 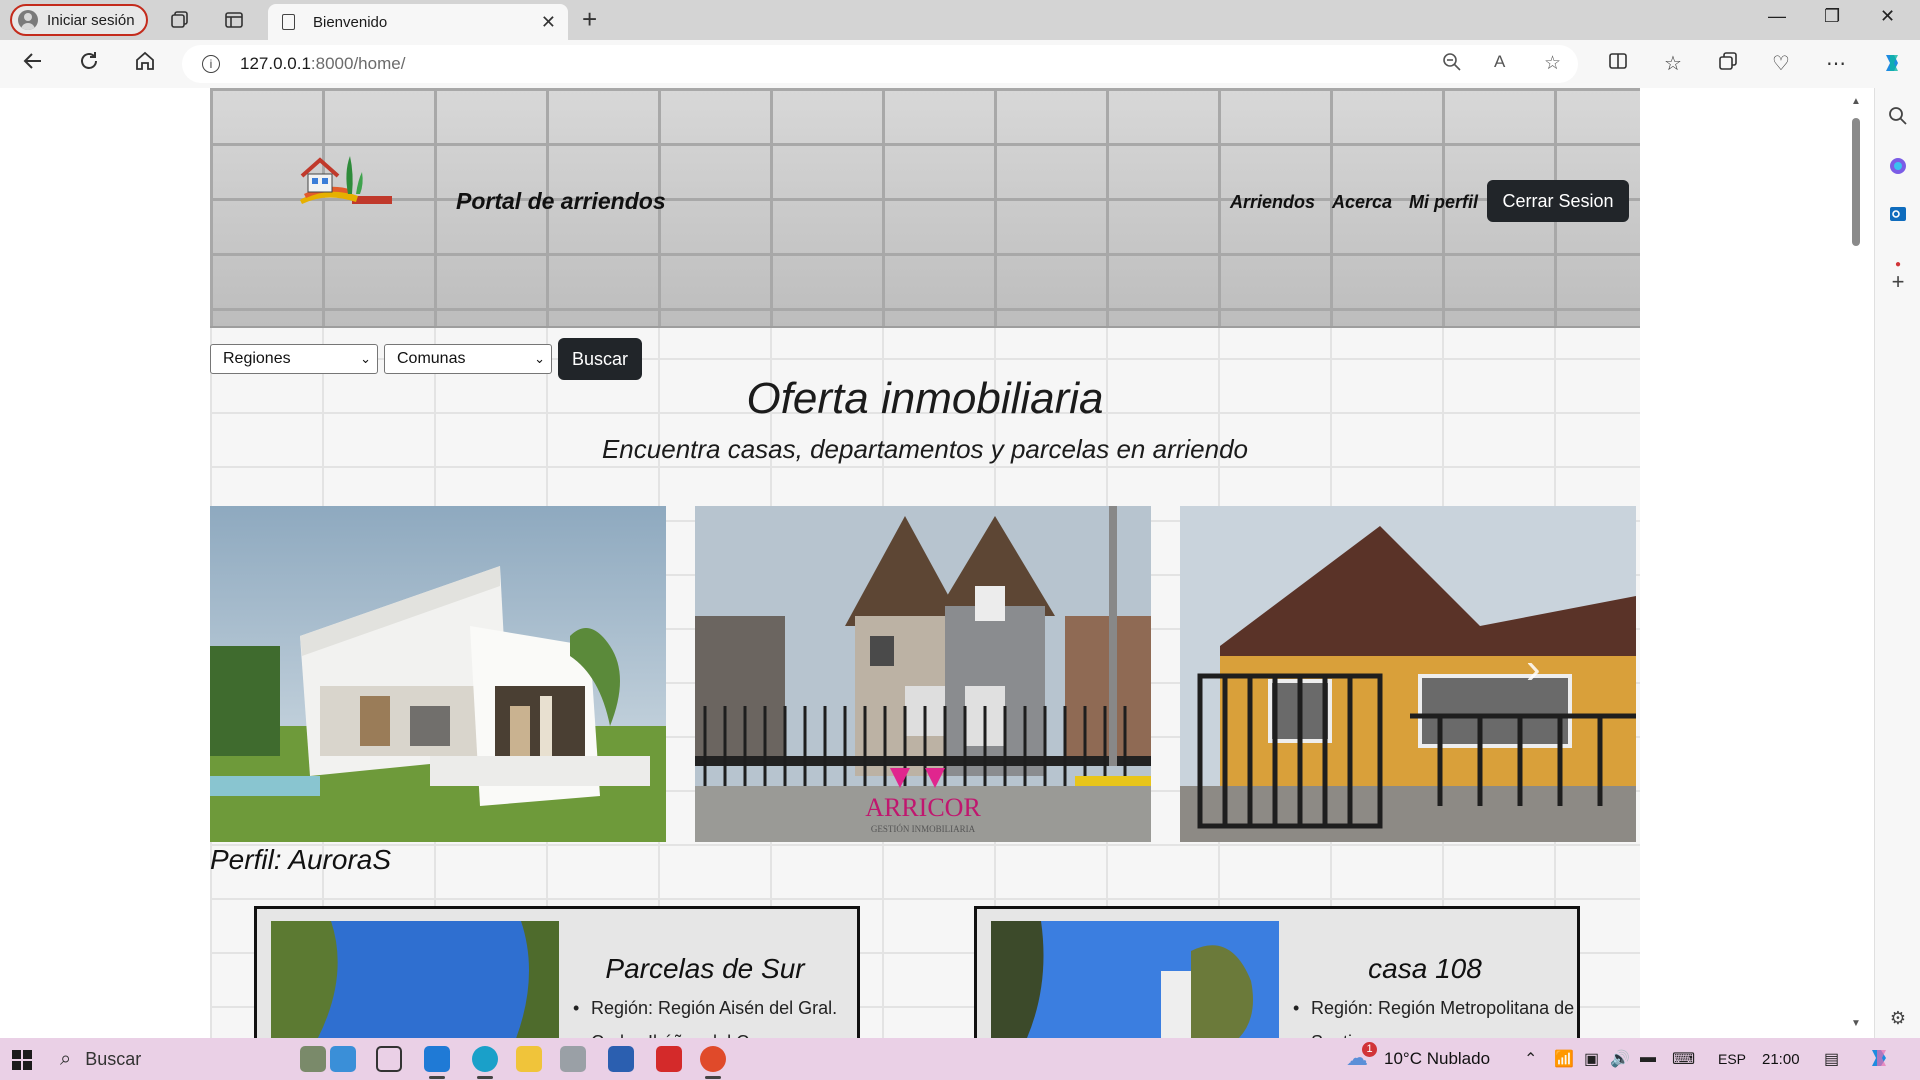 I want to click on taskbar-search: ⌕ Buscar, so click(x=195, y=1059).